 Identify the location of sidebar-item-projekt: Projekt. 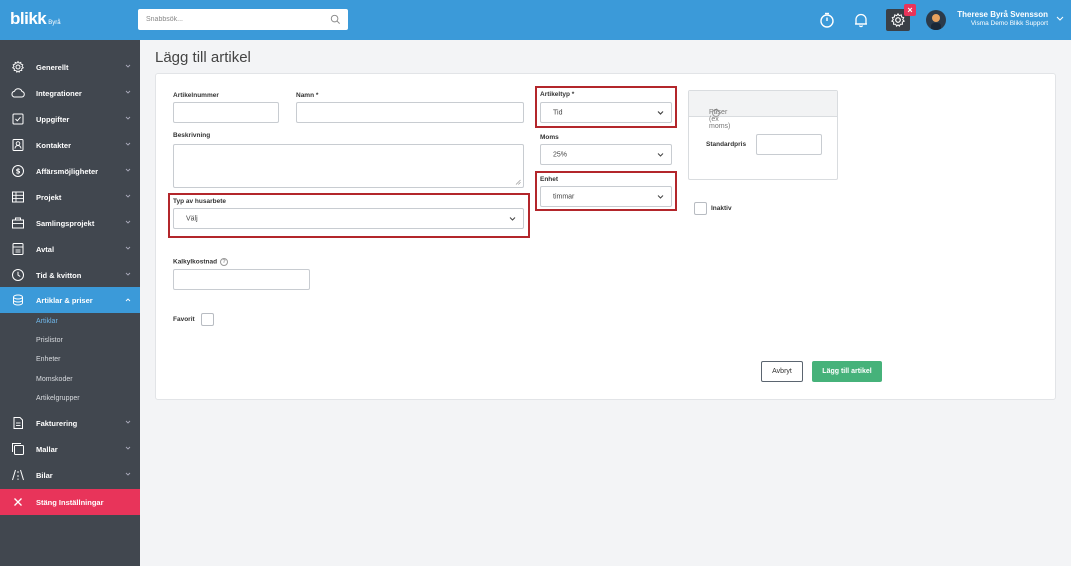
(70, 197).